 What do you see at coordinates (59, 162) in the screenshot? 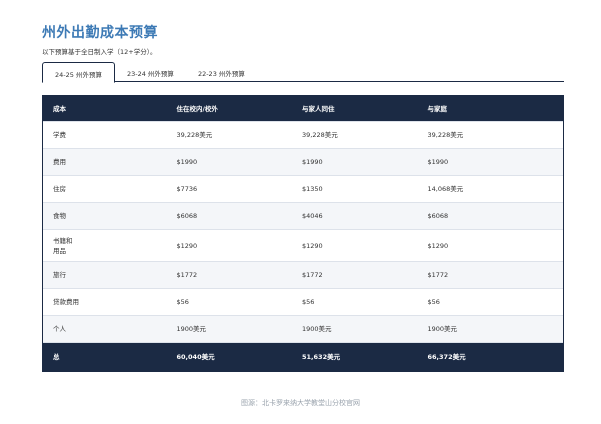
I see `row-label: 费用` at bounding box center [59, 162].